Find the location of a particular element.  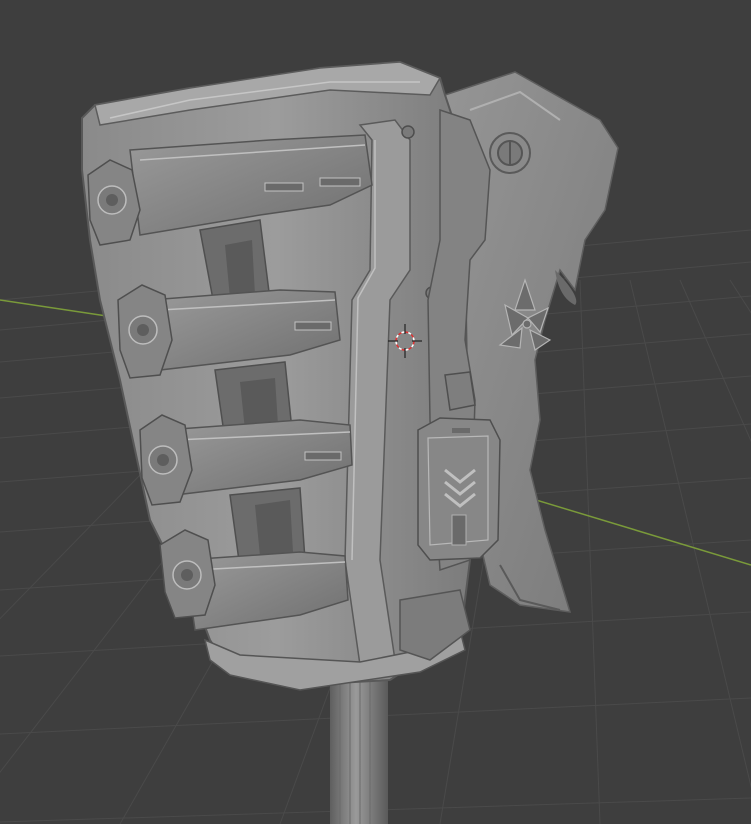

side-latch is located at coordinates (460, 391).